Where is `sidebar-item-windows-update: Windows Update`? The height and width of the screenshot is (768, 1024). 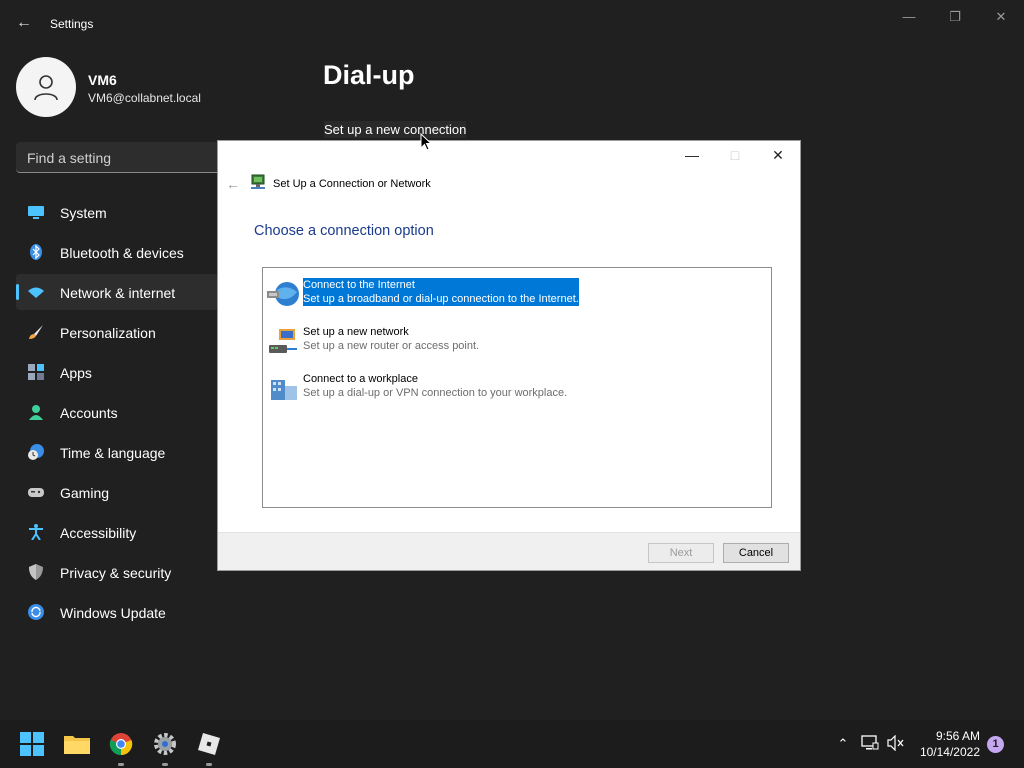
sidebar-item-windows-update: Windows Update is located at coordinates (117, 612).